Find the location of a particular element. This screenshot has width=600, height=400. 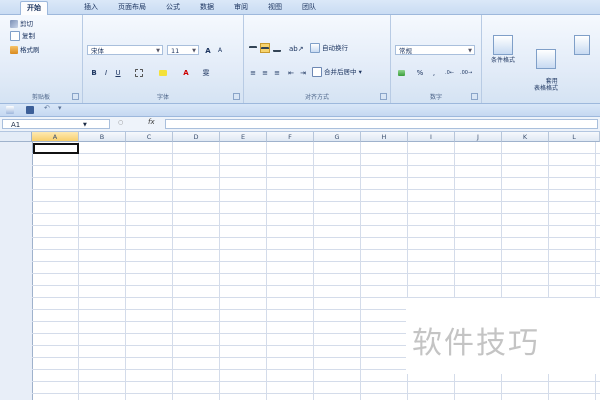

format-as-table-button: 套用 表格格式 is located at coordinates (546, 67).